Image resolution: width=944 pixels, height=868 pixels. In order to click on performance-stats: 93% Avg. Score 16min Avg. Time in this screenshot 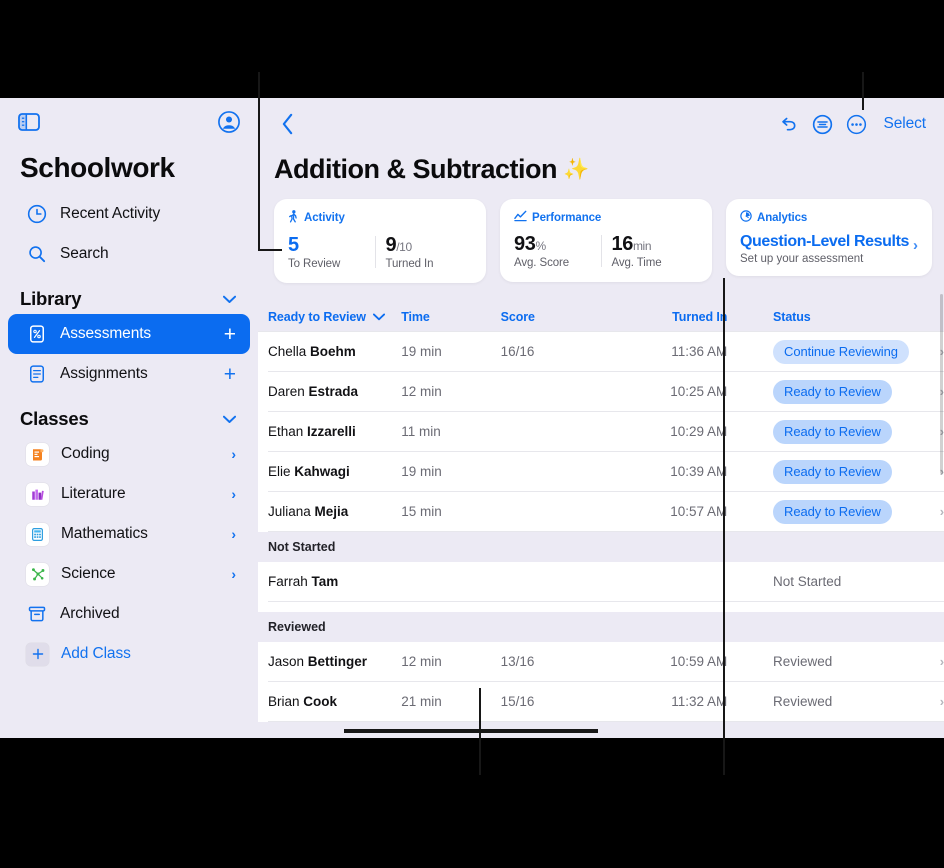, I will do `click(606, 251)`.